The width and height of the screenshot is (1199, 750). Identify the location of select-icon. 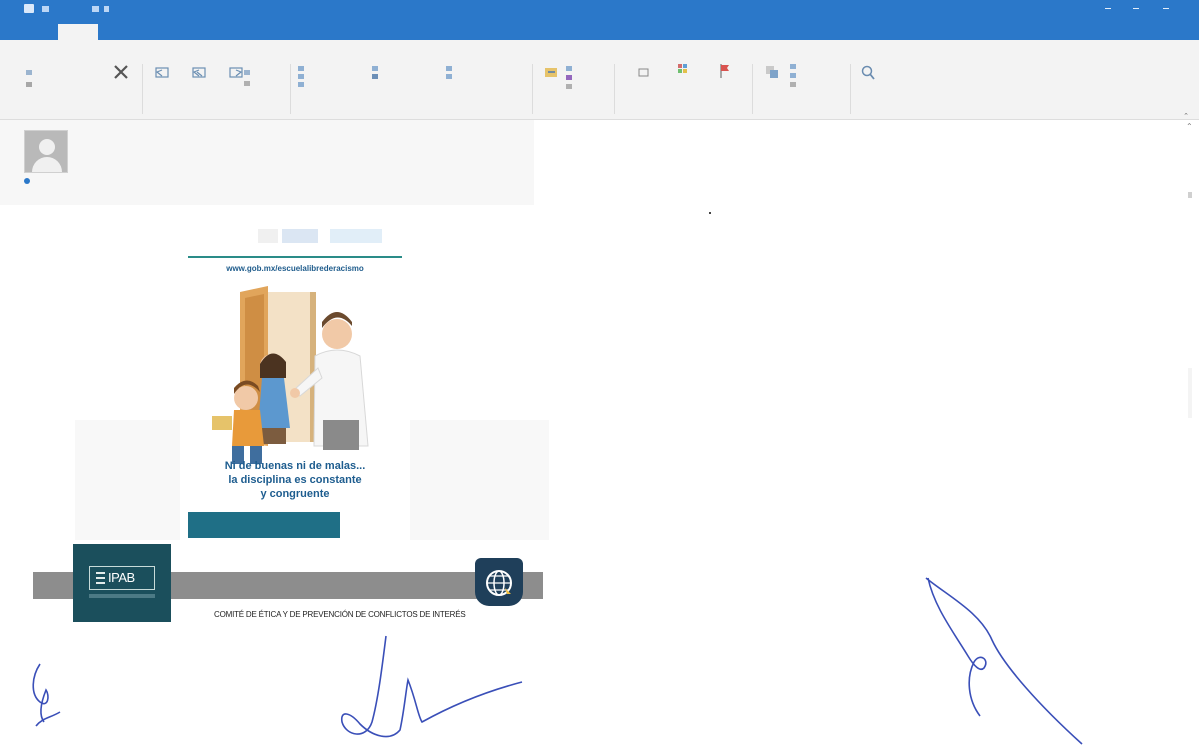
(793, 85).